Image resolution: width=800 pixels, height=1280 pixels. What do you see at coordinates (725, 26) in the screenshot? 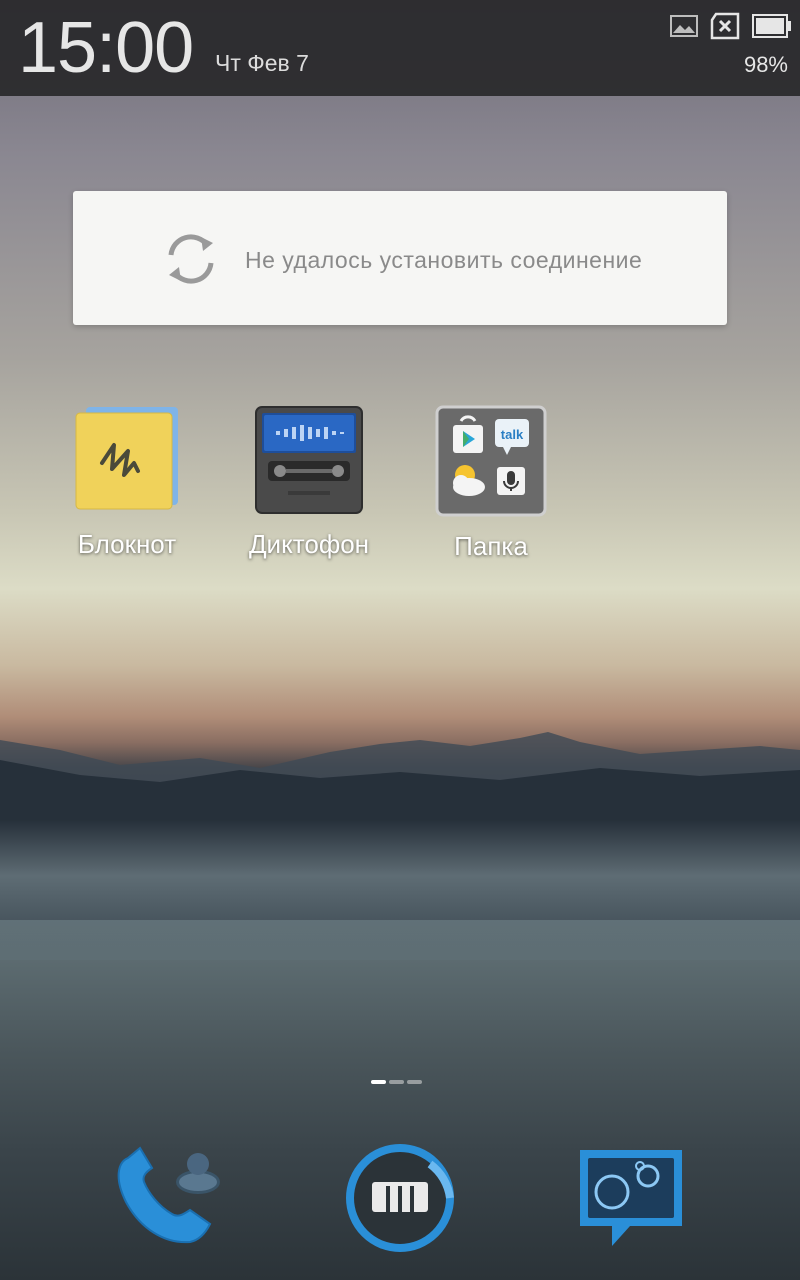
I see `sim-missing-icon` at bounding box center [725, 26].